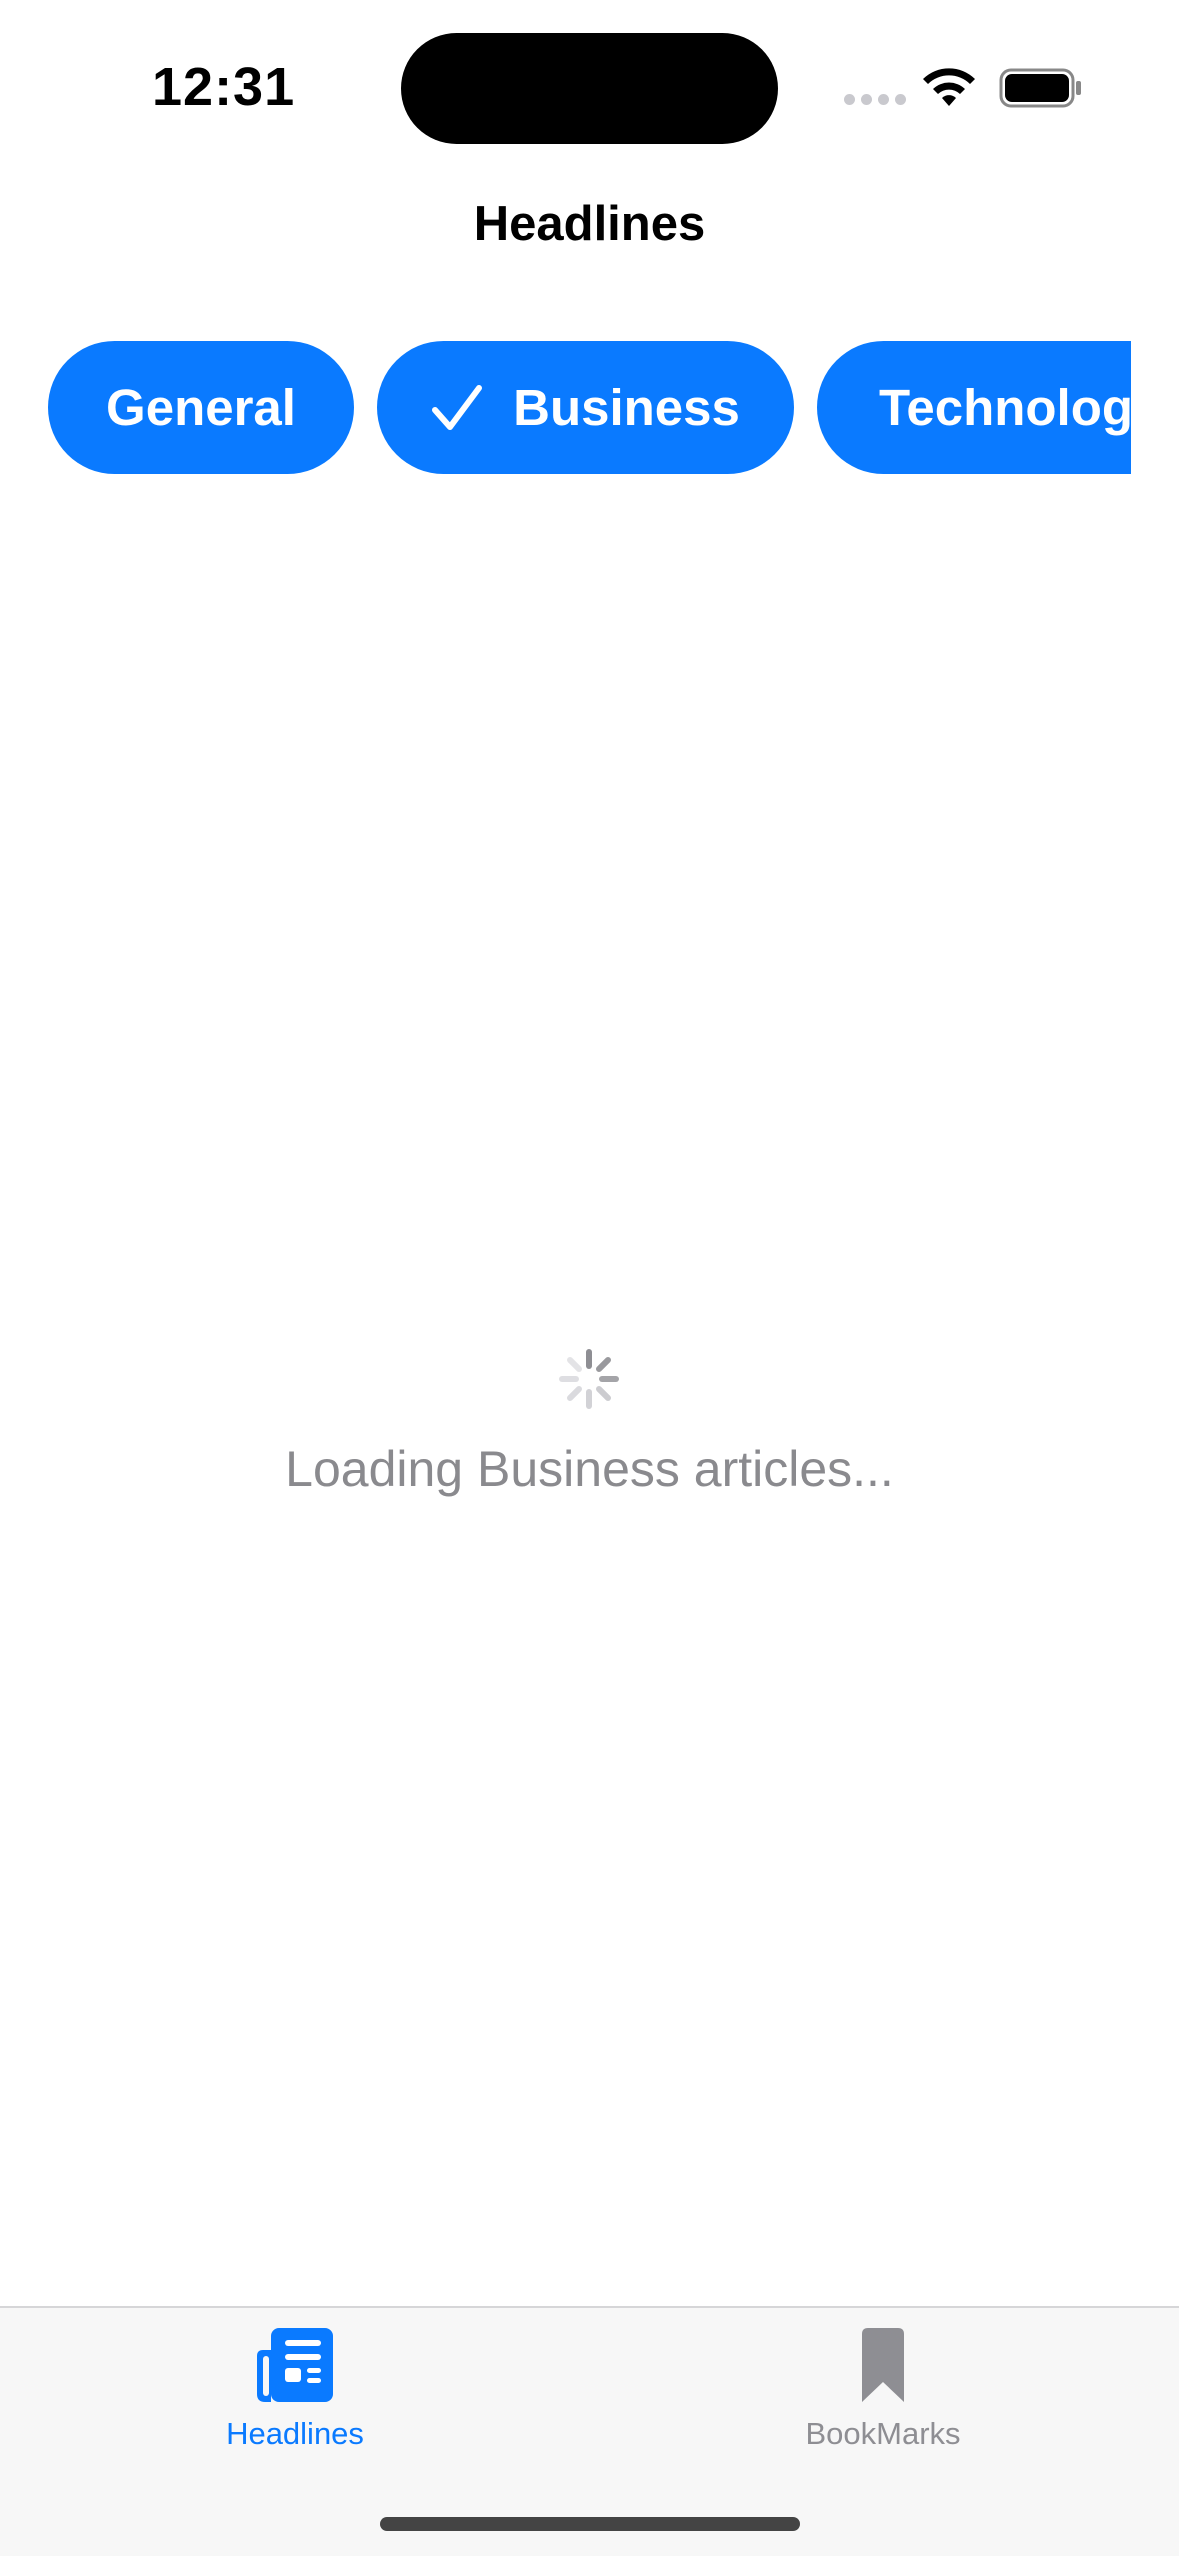 The width and height of the screenshot is (1179, 2556). I want to click on page-title: Headlines, so click(589, 224).